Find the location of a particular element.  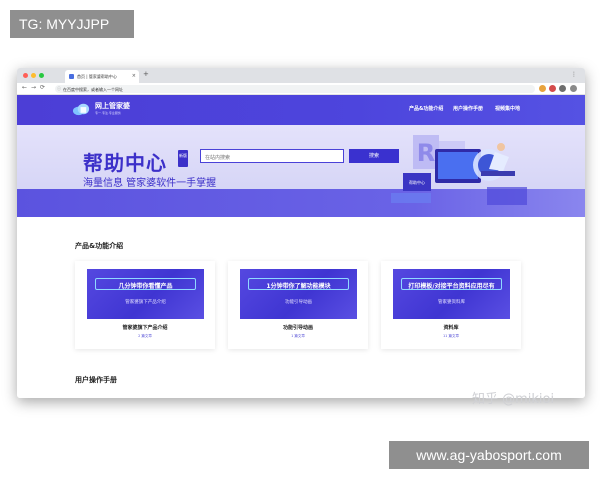

nav-products: 产品&功能介绍 is located at coordinates (426, 108).